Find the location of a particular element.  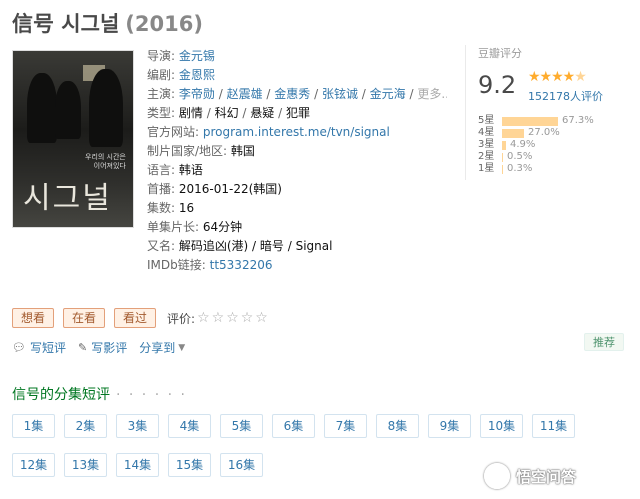

title-name: 信号 시그널 is located at coordinates (66, 24).